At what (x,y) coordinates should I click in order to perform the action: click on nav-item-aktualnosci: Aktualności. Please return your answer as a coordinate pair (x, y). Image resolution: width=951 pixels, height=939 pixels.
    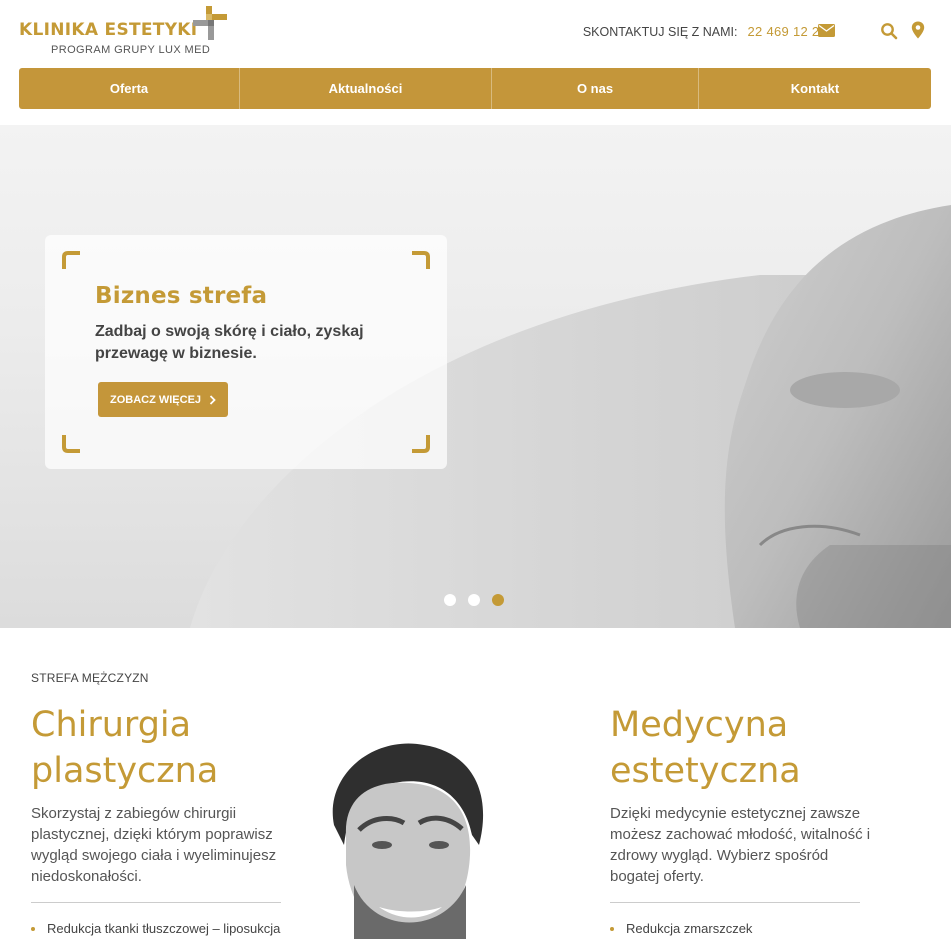
    Looking at the image, I should click on (366, 88).